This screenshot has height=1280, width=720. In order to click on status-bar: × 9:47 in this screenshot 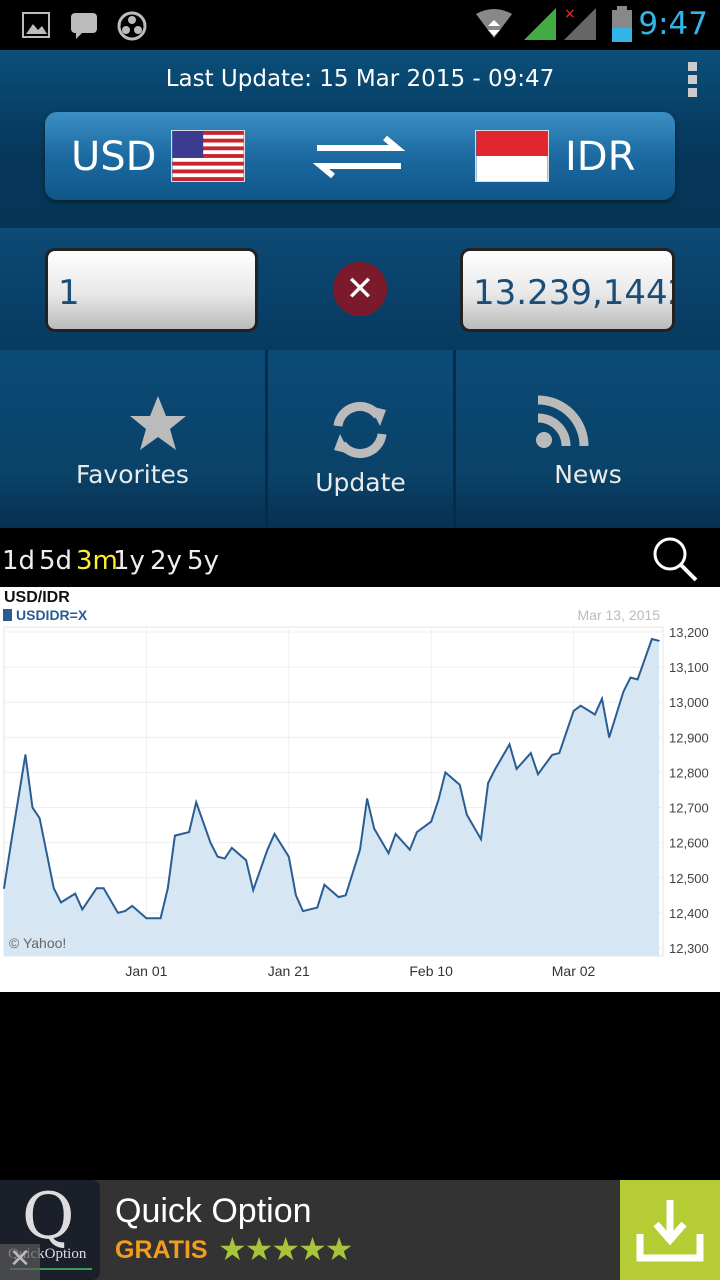, I will do `click(360, 25)`.